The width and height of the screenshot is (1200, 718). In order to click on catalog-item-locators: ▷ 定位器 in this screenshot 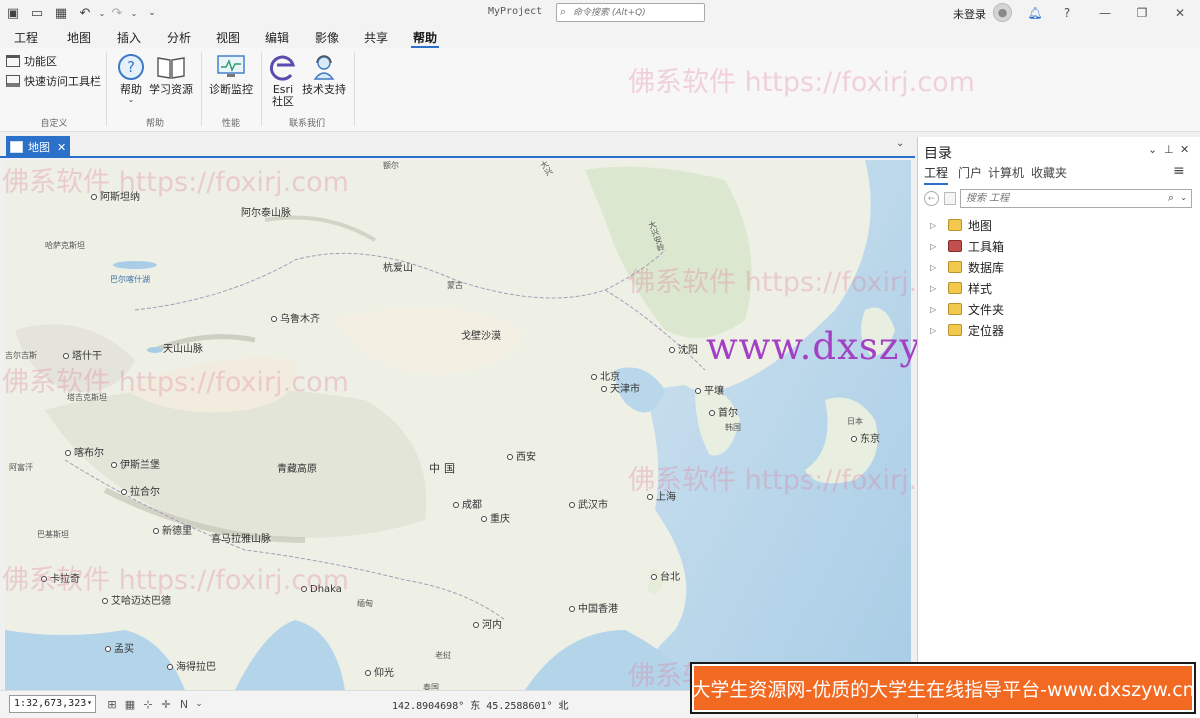, I will do `click(967, 330)`.